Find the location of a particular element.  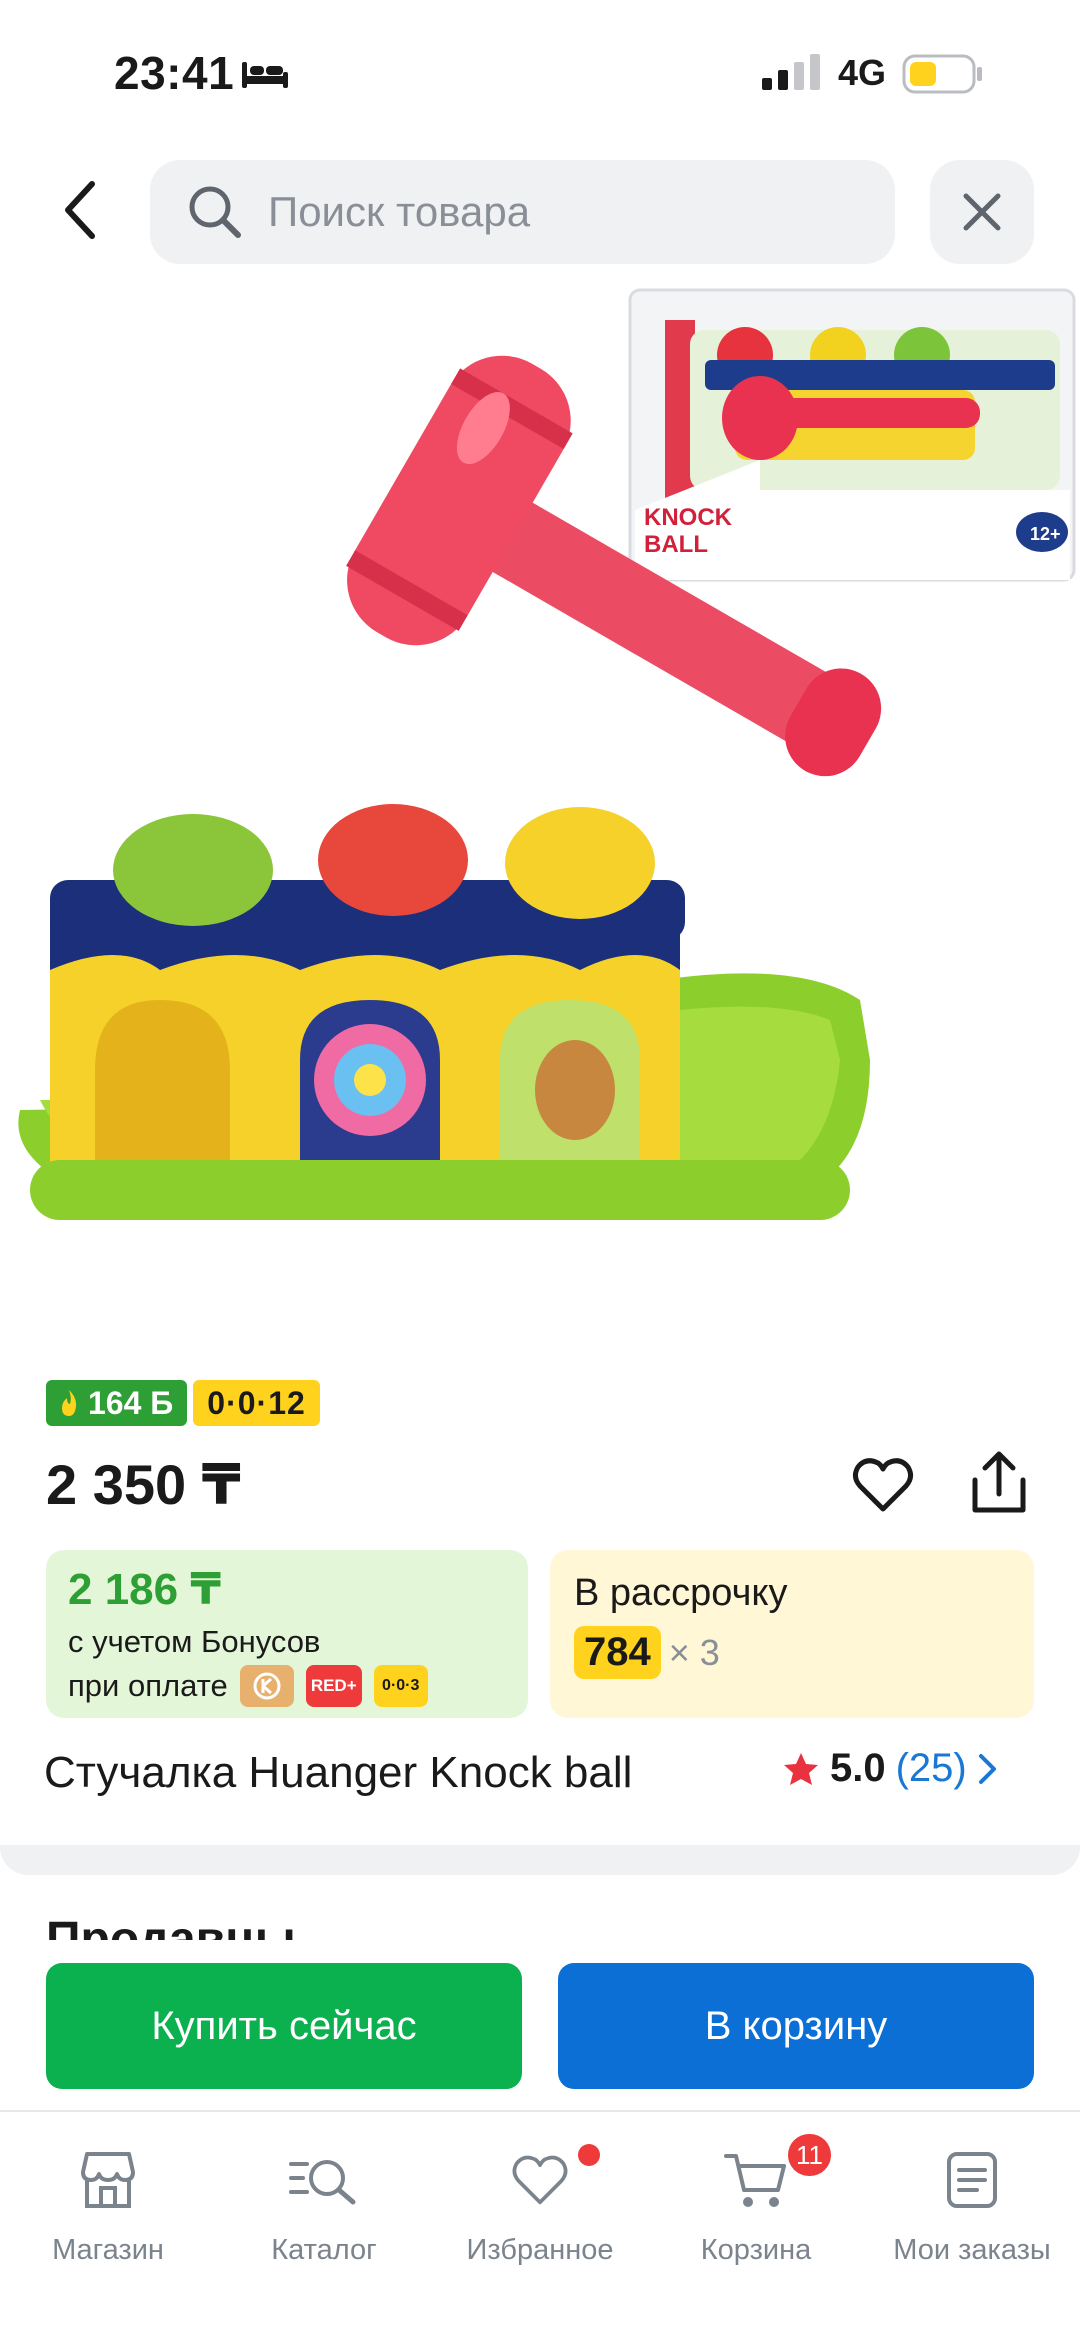

search-input: Поиск товара is located at coordinates (522, 212).